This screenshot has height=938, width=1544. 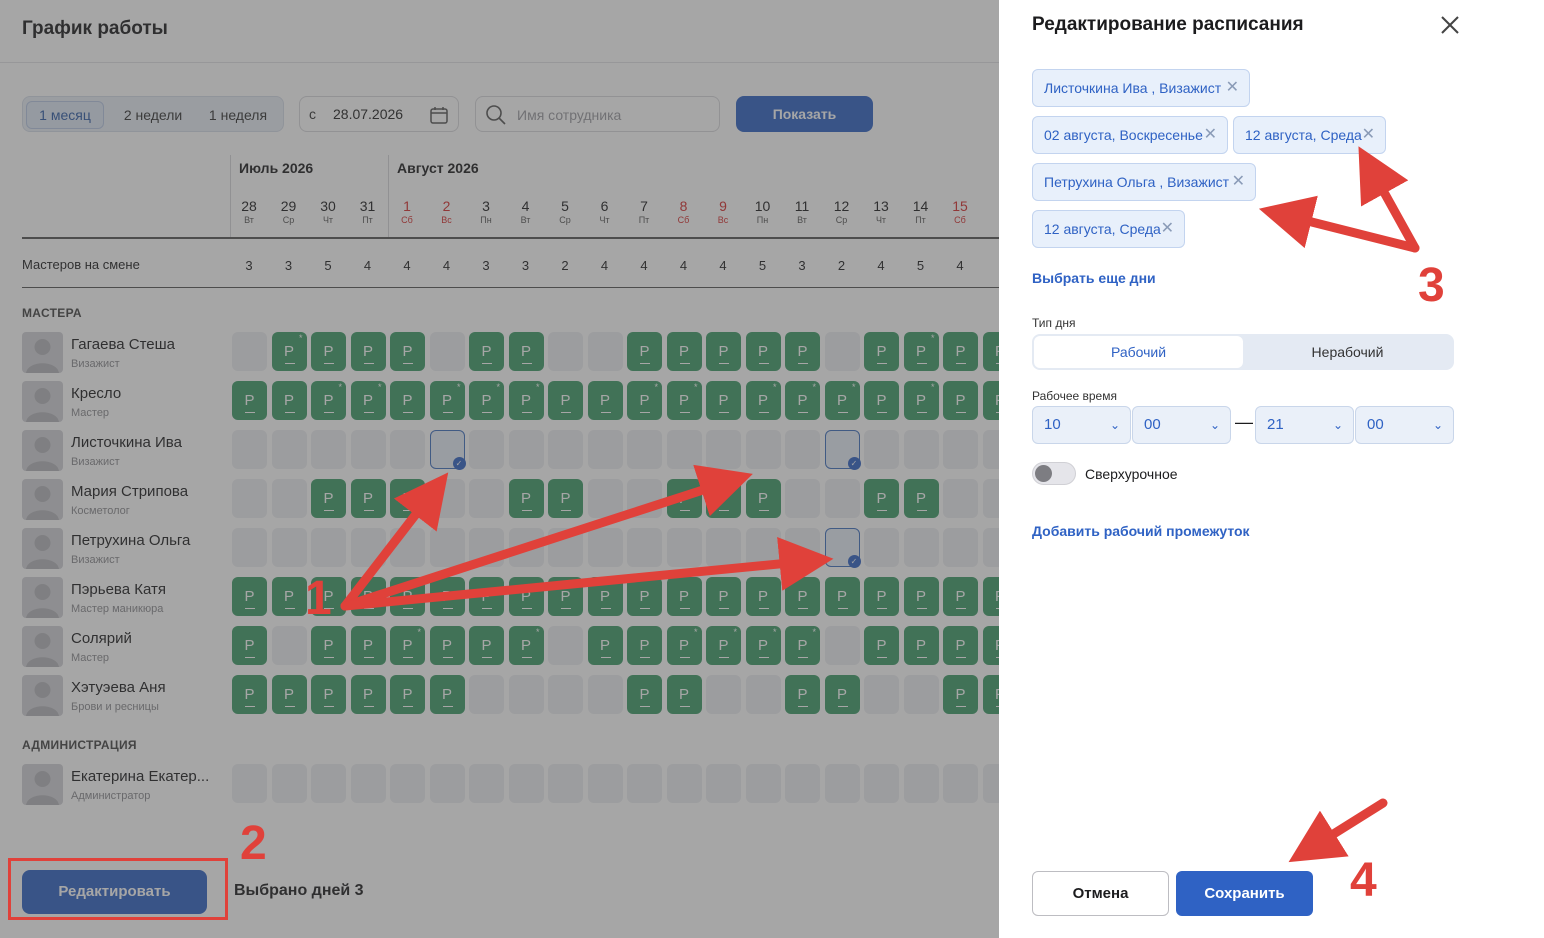 What do you see at coordinates (1108, 229) in the screenshot?
I see `chip-date-aug-12-b: 12 августа, Среда ✕` at bounding box center [1108, 229].